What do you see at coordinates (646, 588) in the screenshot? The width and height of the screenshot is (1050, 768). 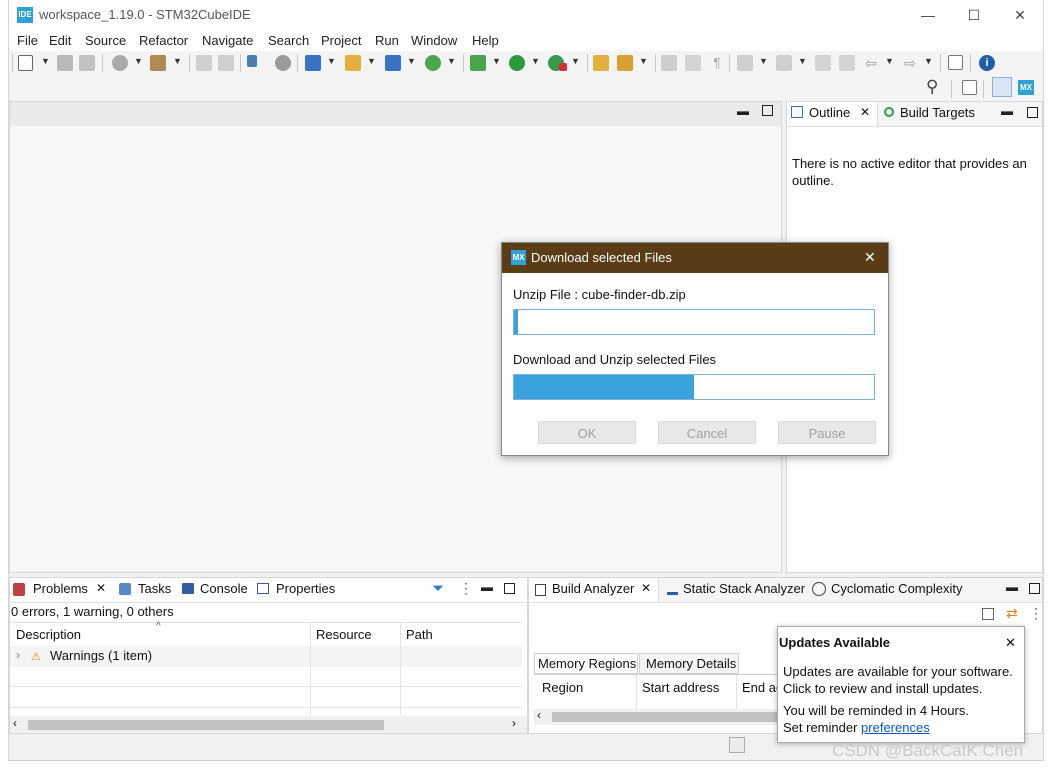 I see `close-icon: ✕` at bounding box center [646, 588].